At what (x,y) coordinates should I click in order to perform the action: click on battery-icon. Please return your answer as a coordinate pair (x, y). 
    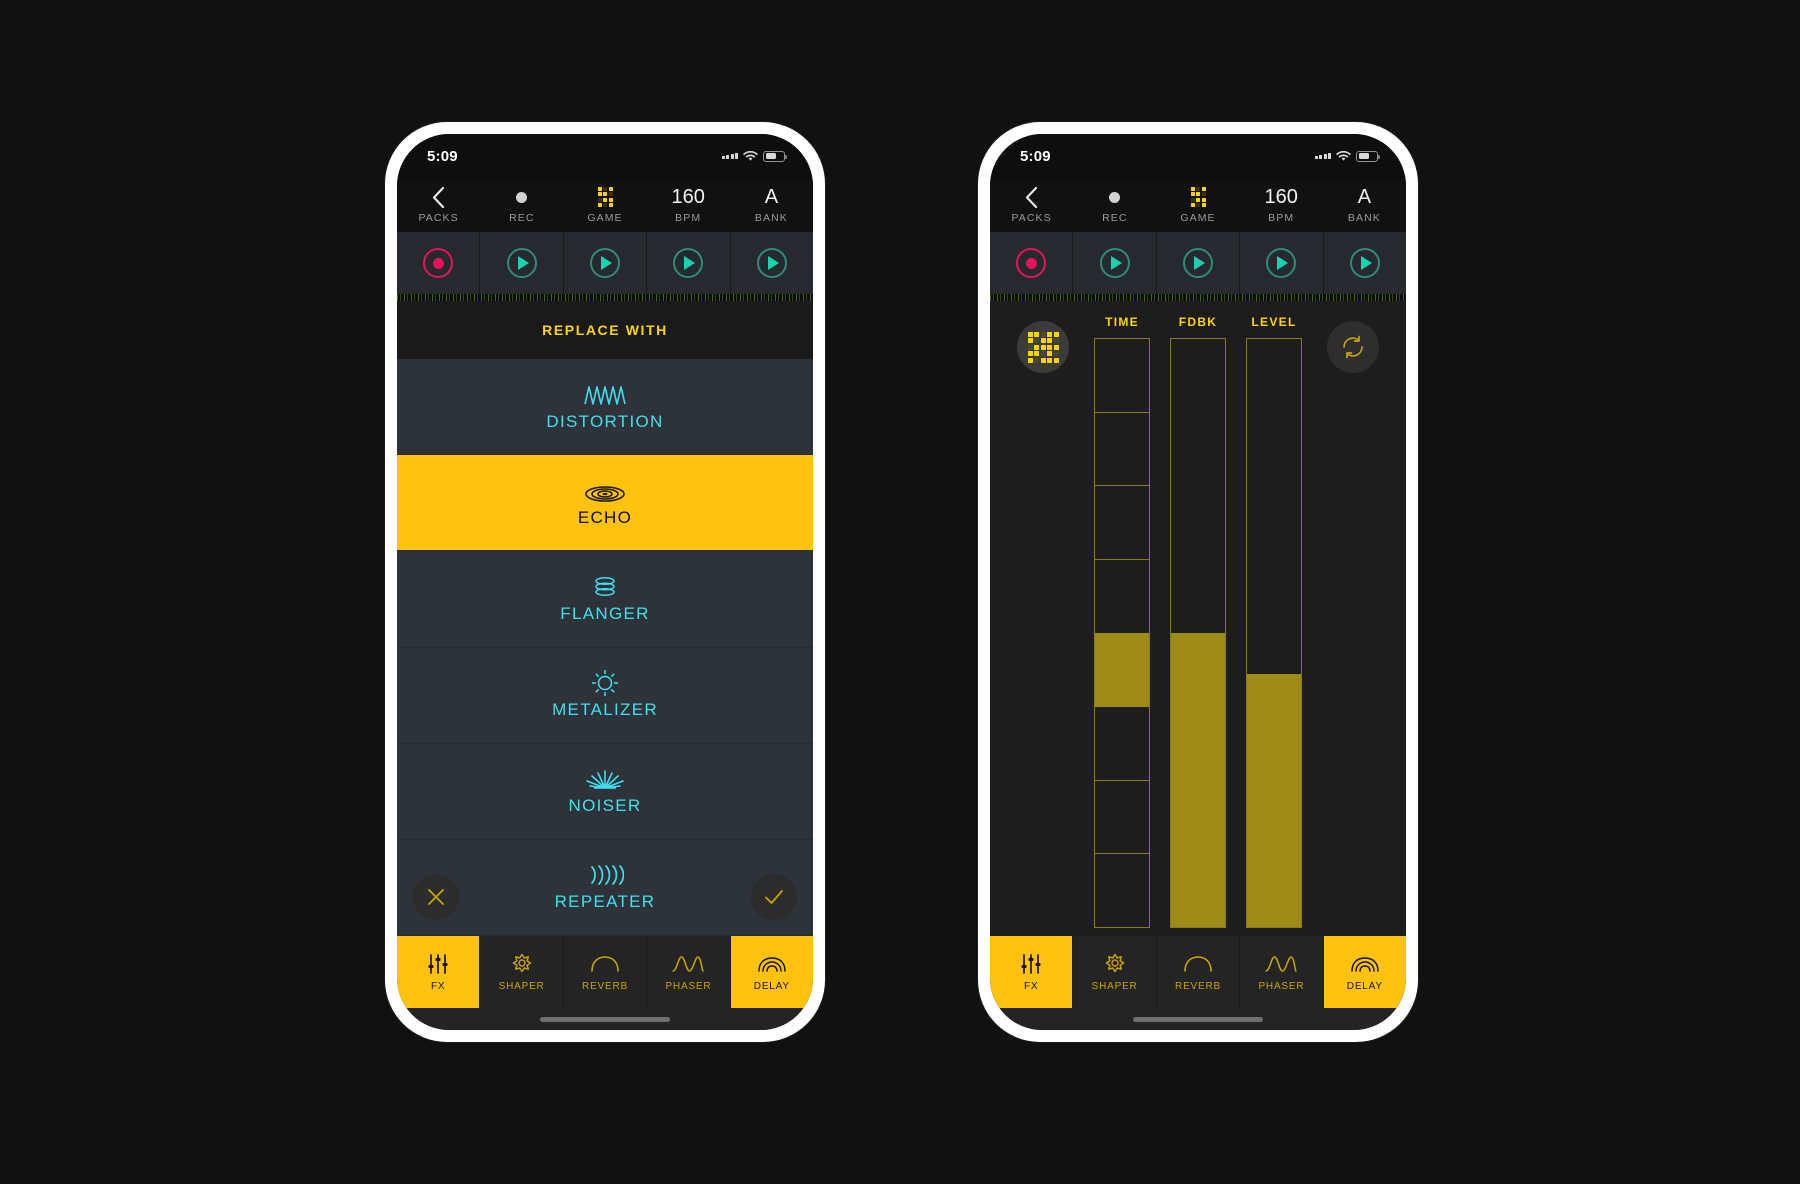
    Looking at the image, I should click on (775, 156).